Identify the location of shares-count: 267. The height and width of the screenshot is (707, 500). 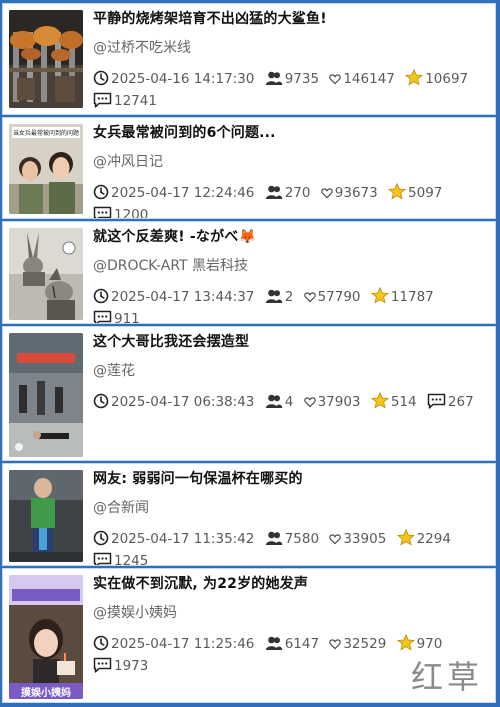
(460, 402).